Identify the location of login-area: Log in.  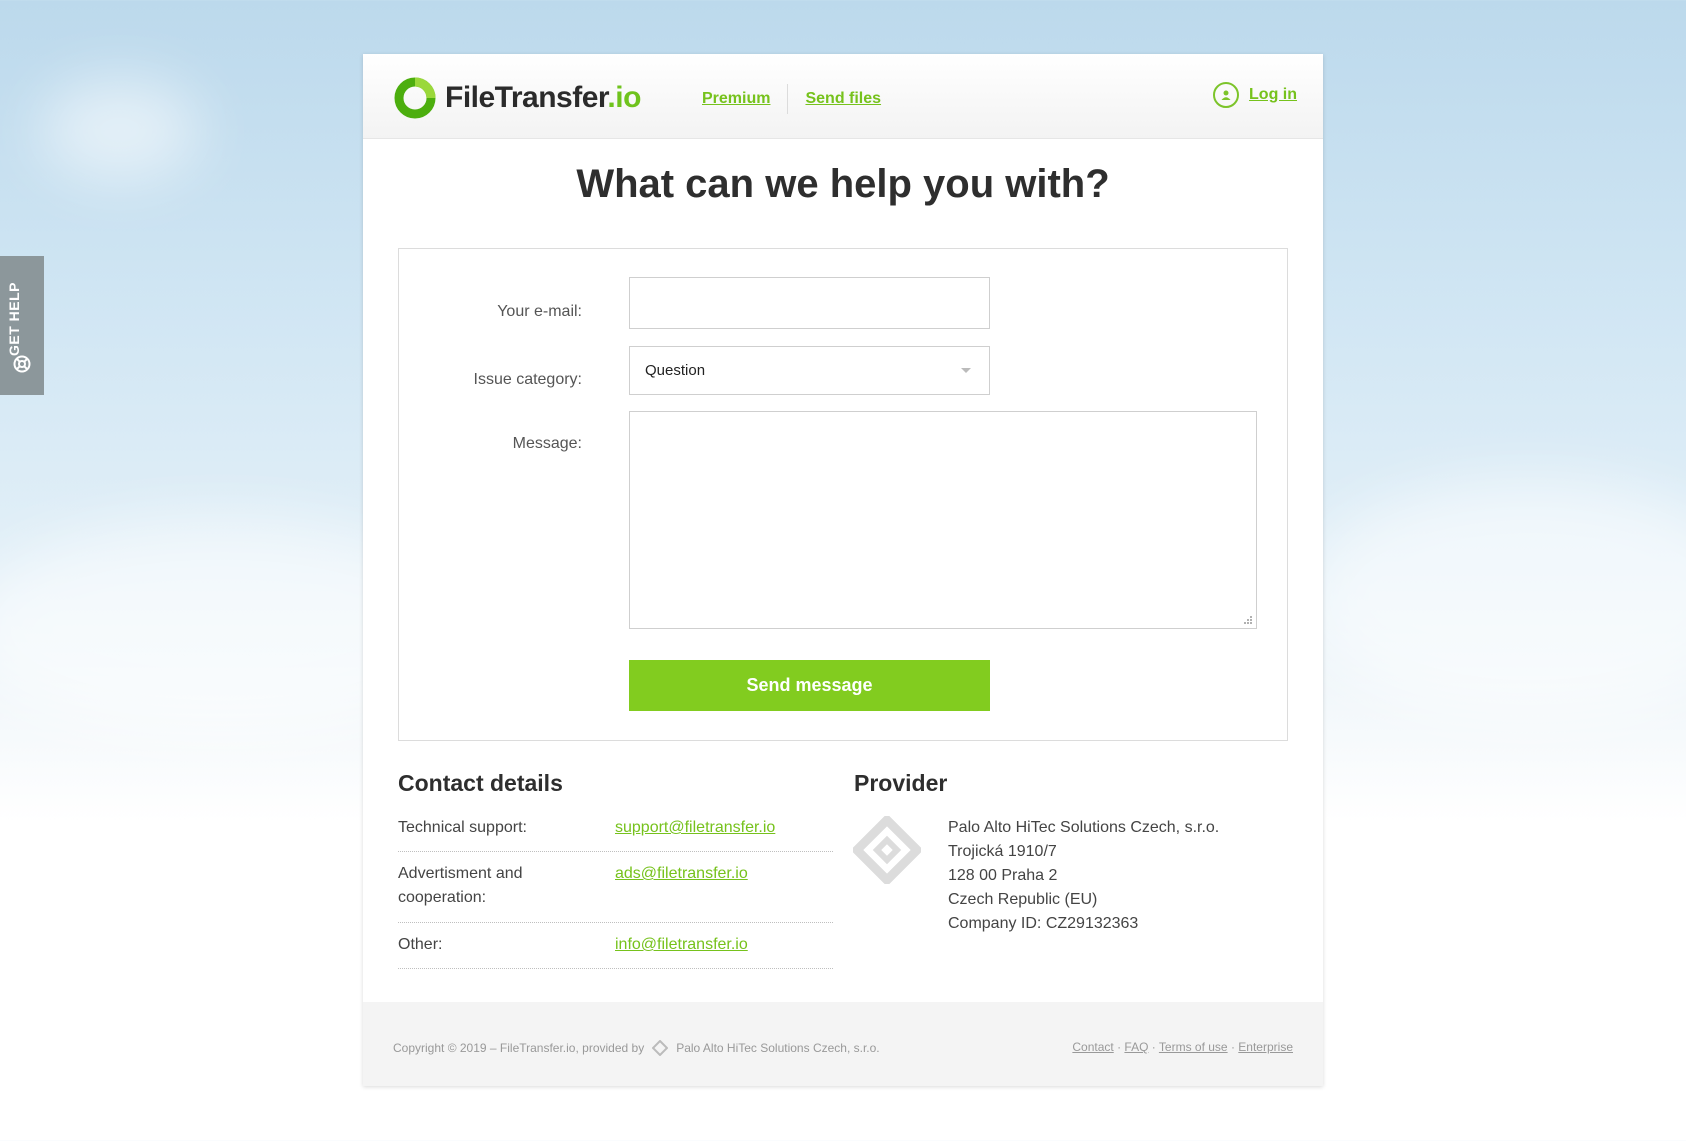
(1255, 95).